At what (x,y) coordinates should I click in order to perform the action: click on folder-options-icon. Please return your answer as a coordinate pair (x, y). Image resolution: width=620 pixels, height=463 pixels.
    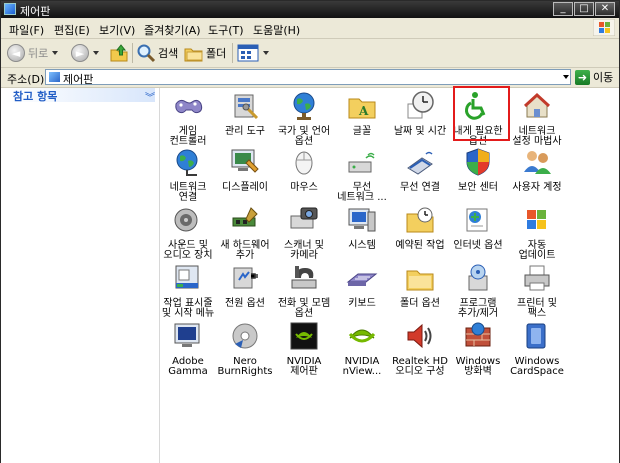
    Looking at the image, I should click on (420, 280).